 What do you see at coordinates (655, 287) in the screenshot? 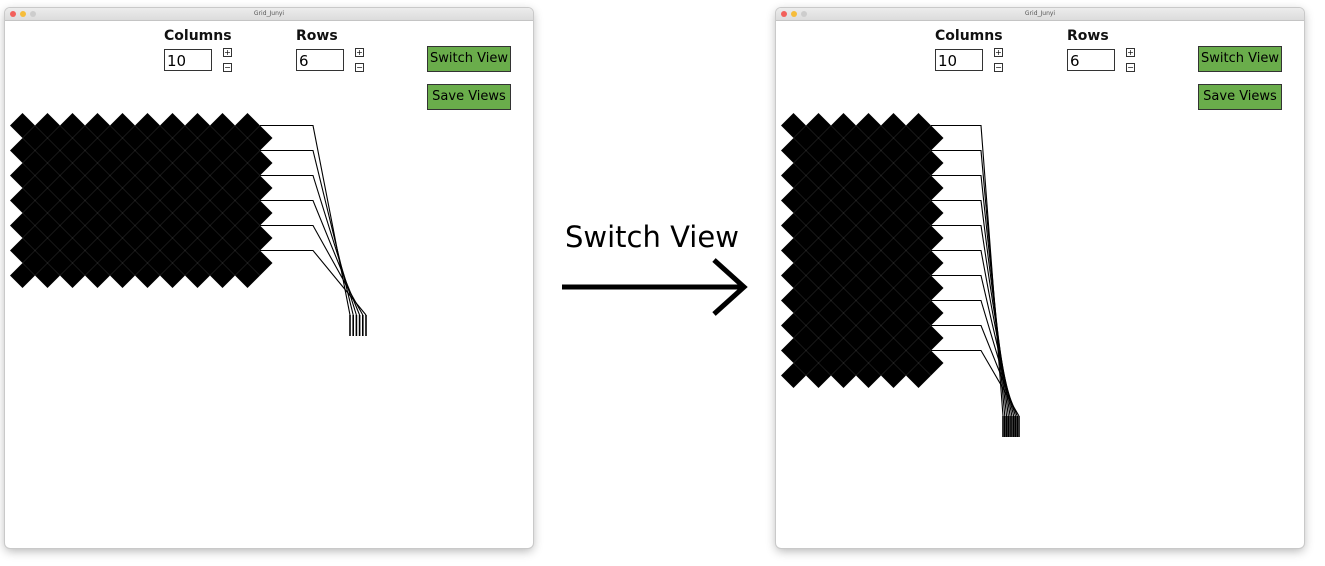
I see `right-arrow-icon` at bounding box center [655, 287].